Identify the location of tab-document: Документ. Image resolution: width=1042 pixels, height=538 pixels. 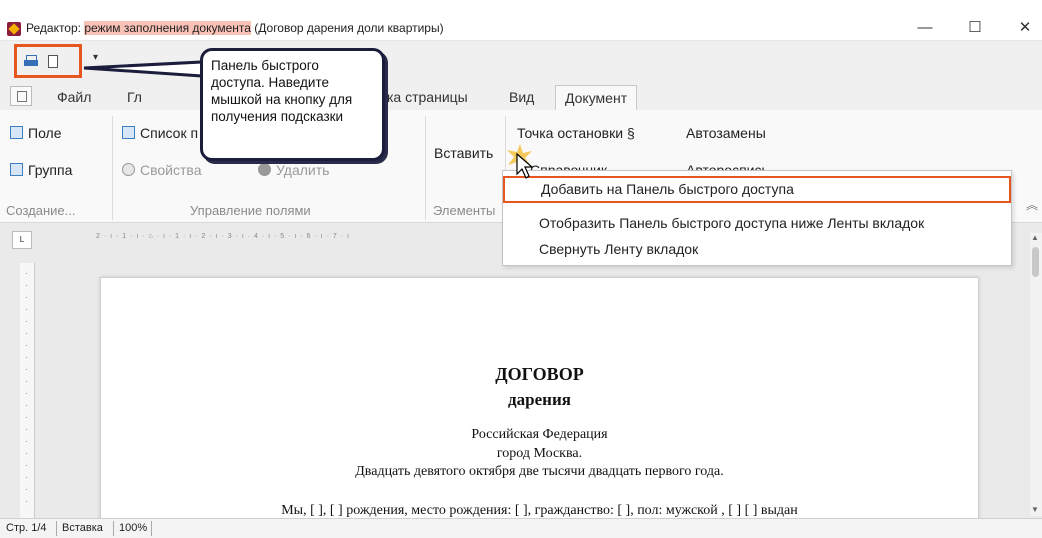
(596, 98).